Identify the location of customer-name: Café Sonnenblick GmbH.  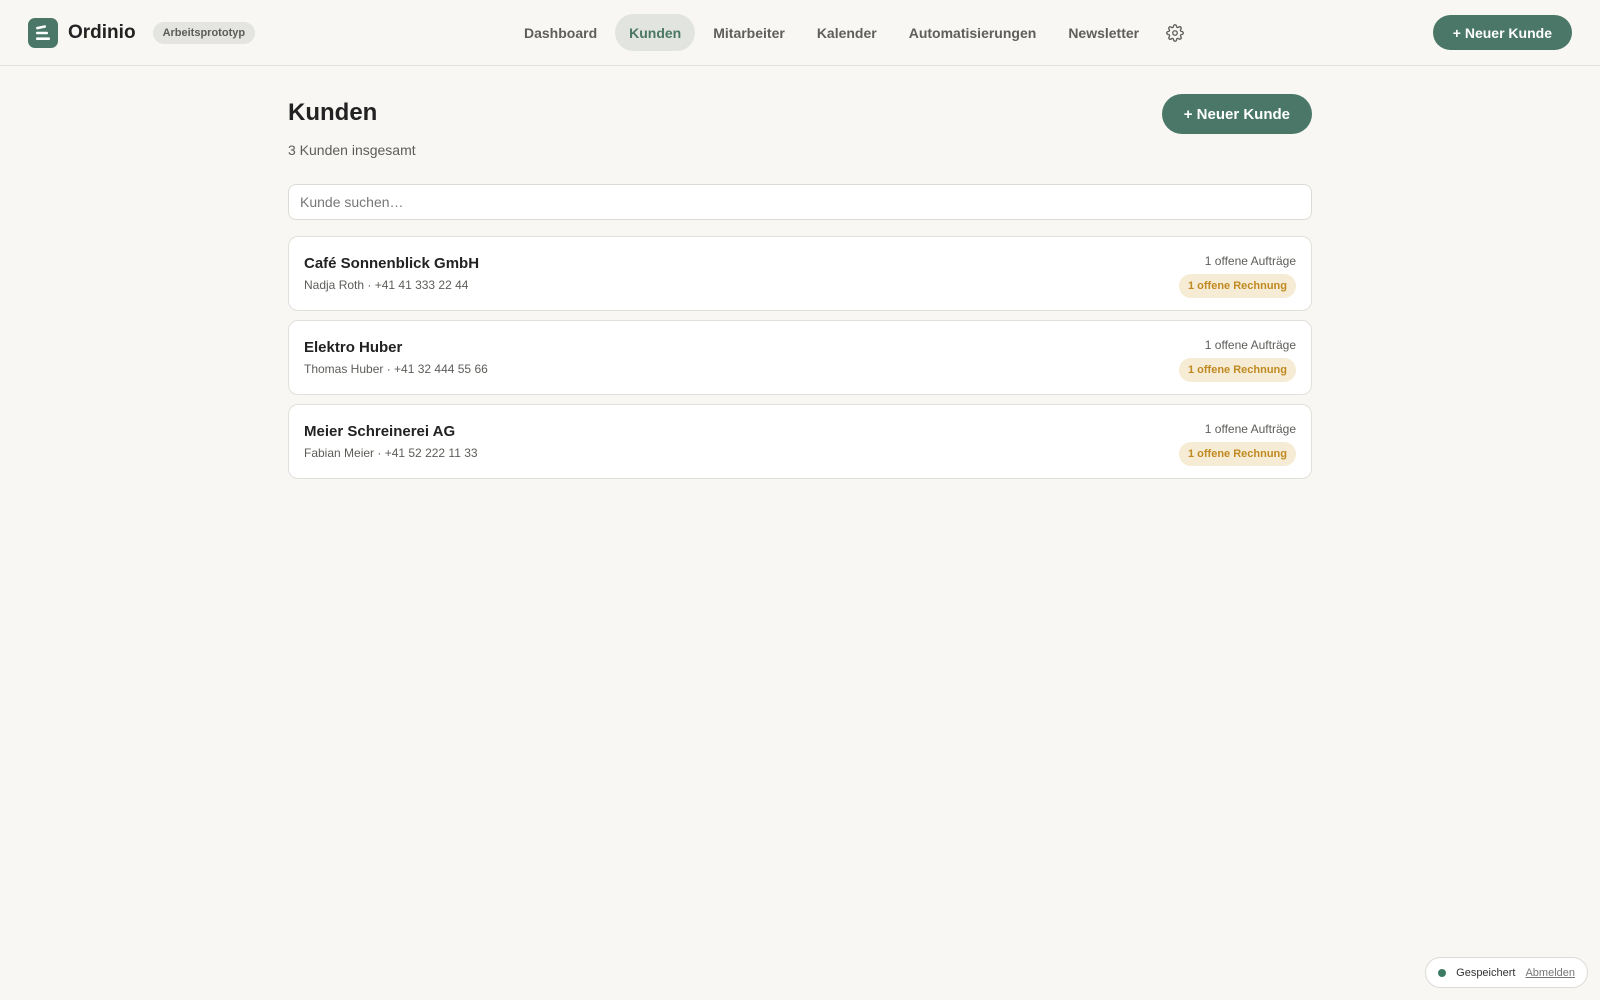
(392, 263).